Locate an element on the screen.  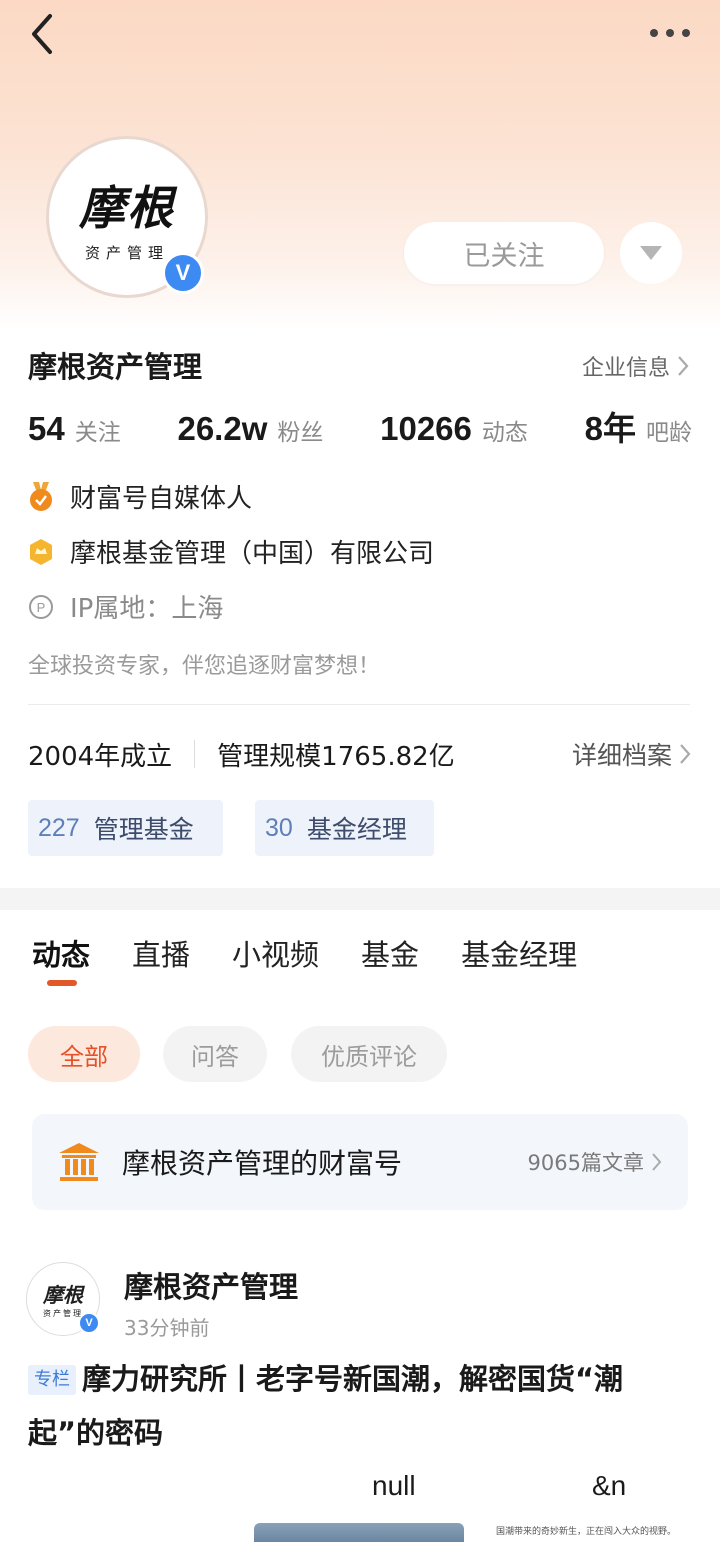
fund-managers-tag: 30 基金经理 is located at coordinates (344, 828).